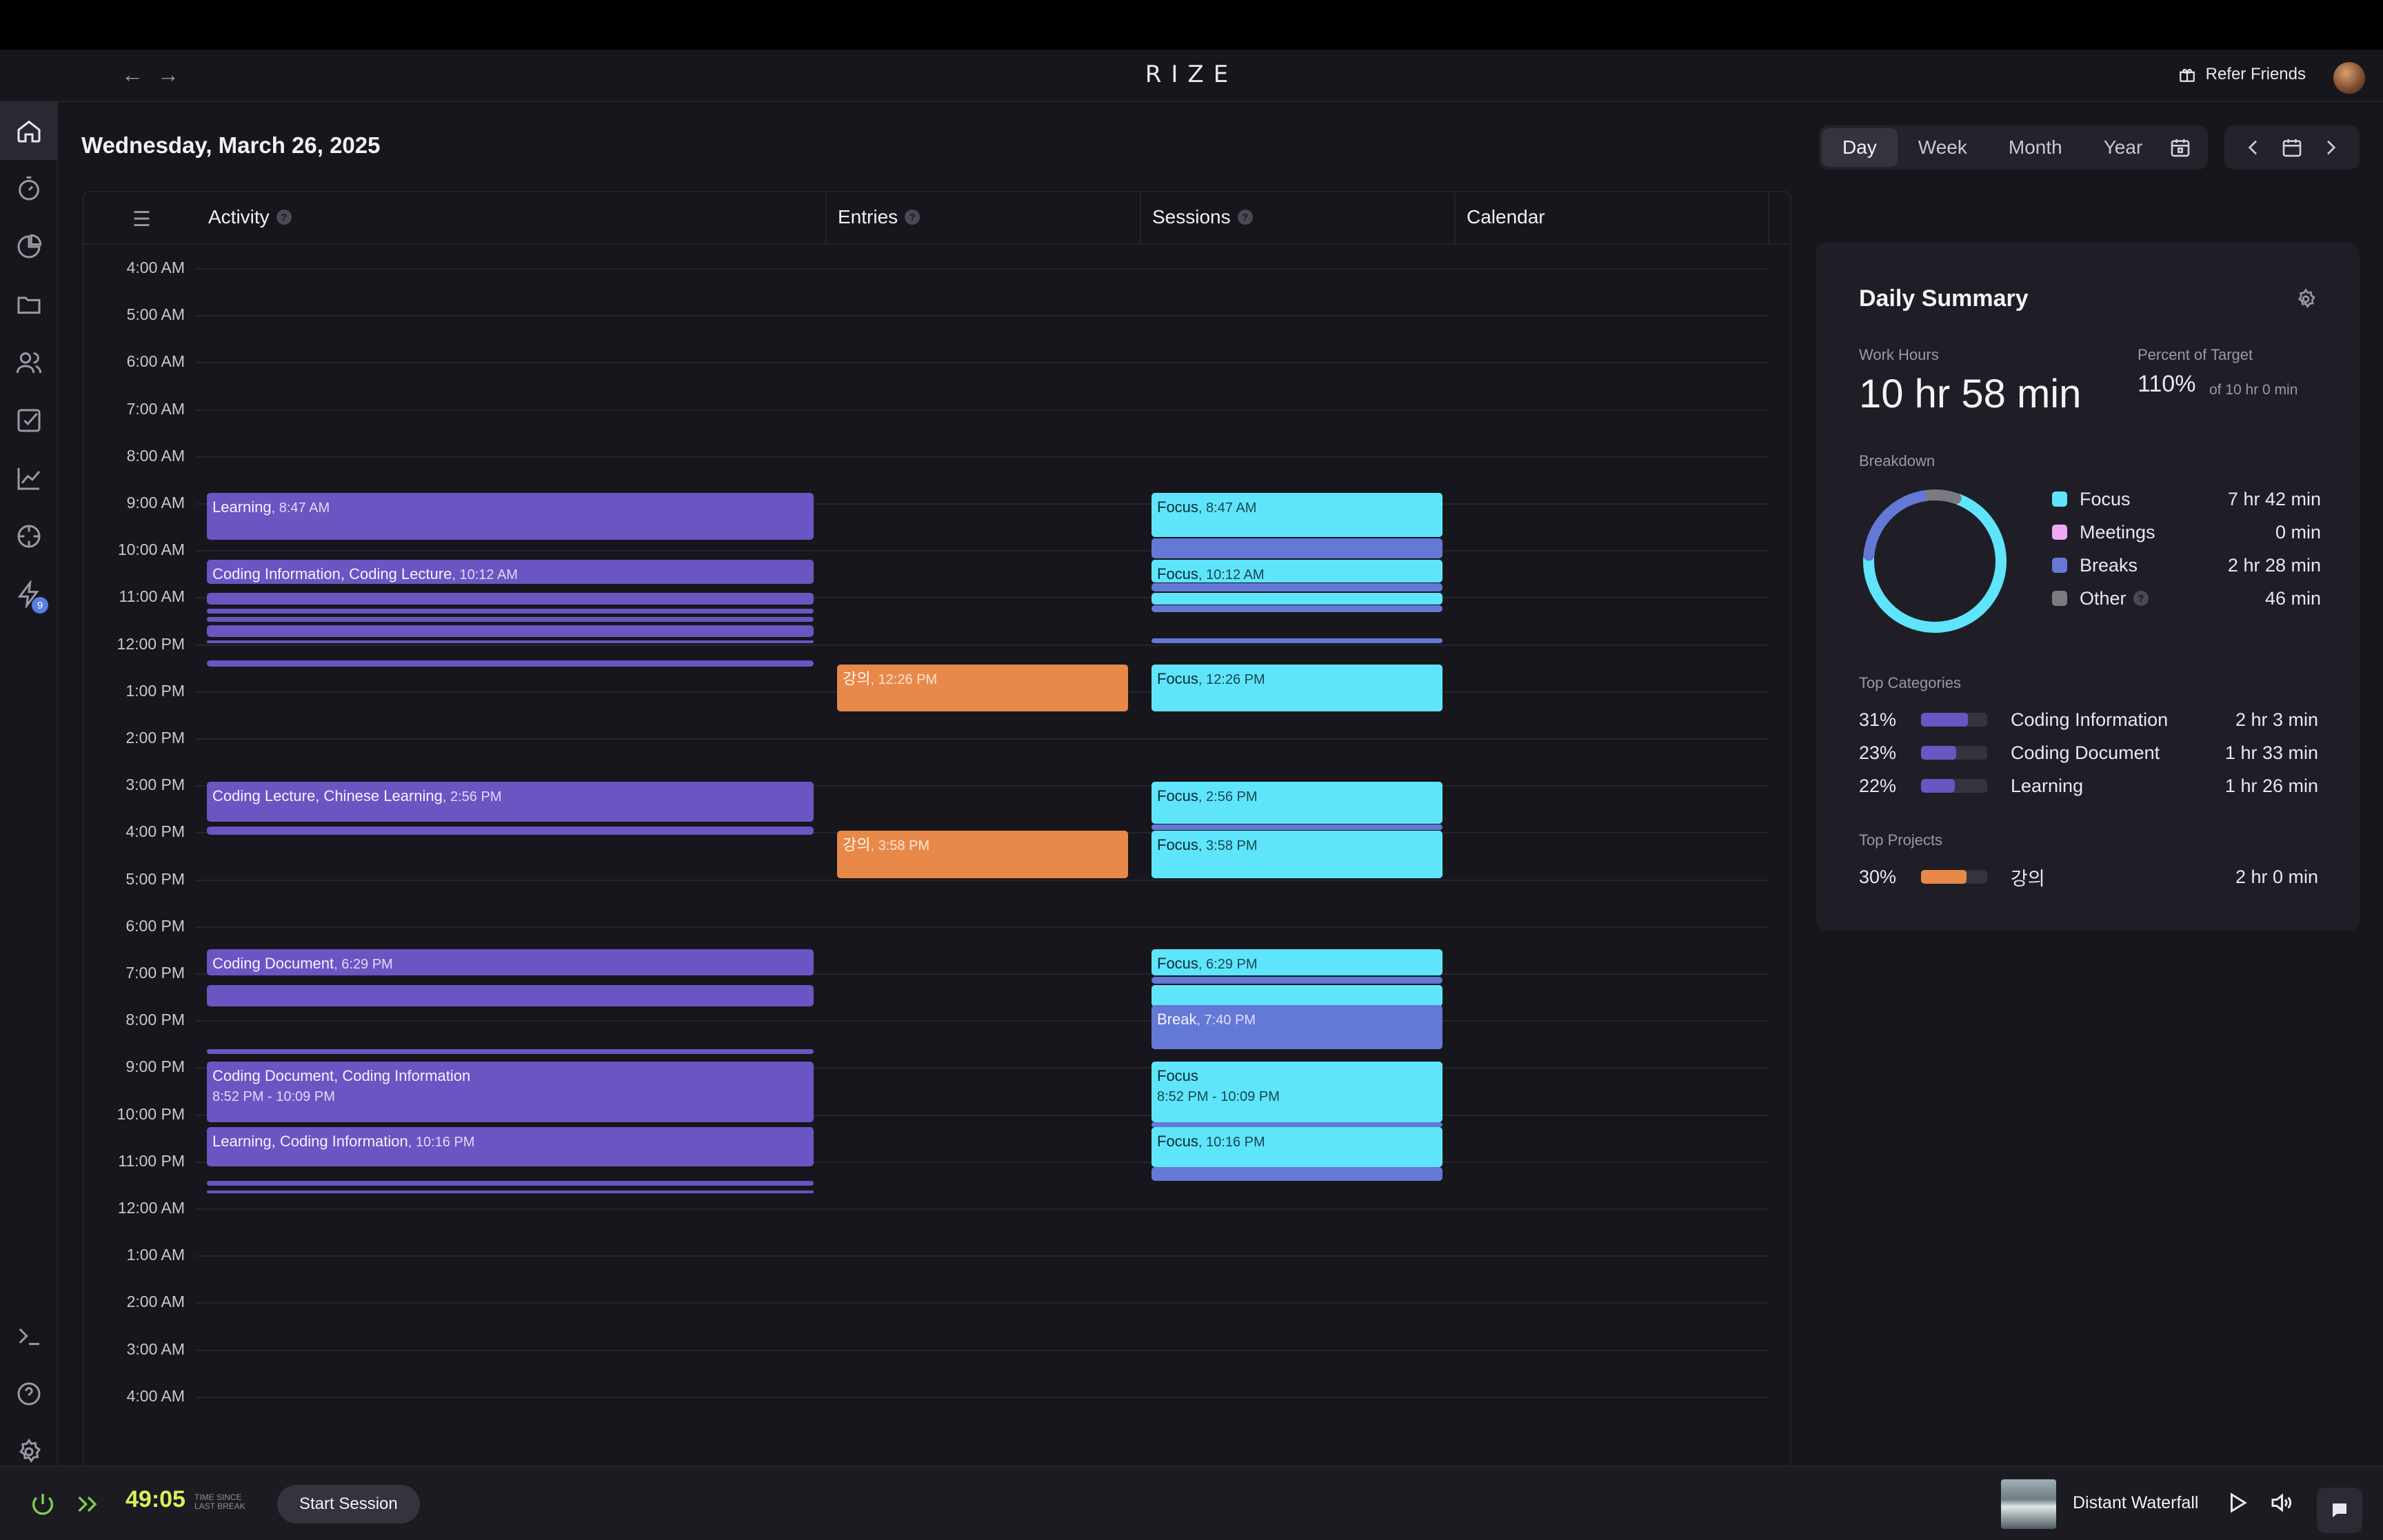 This screenshot has height=1540, width=2383. I want to click on chat-button, so click(2339, 1511).